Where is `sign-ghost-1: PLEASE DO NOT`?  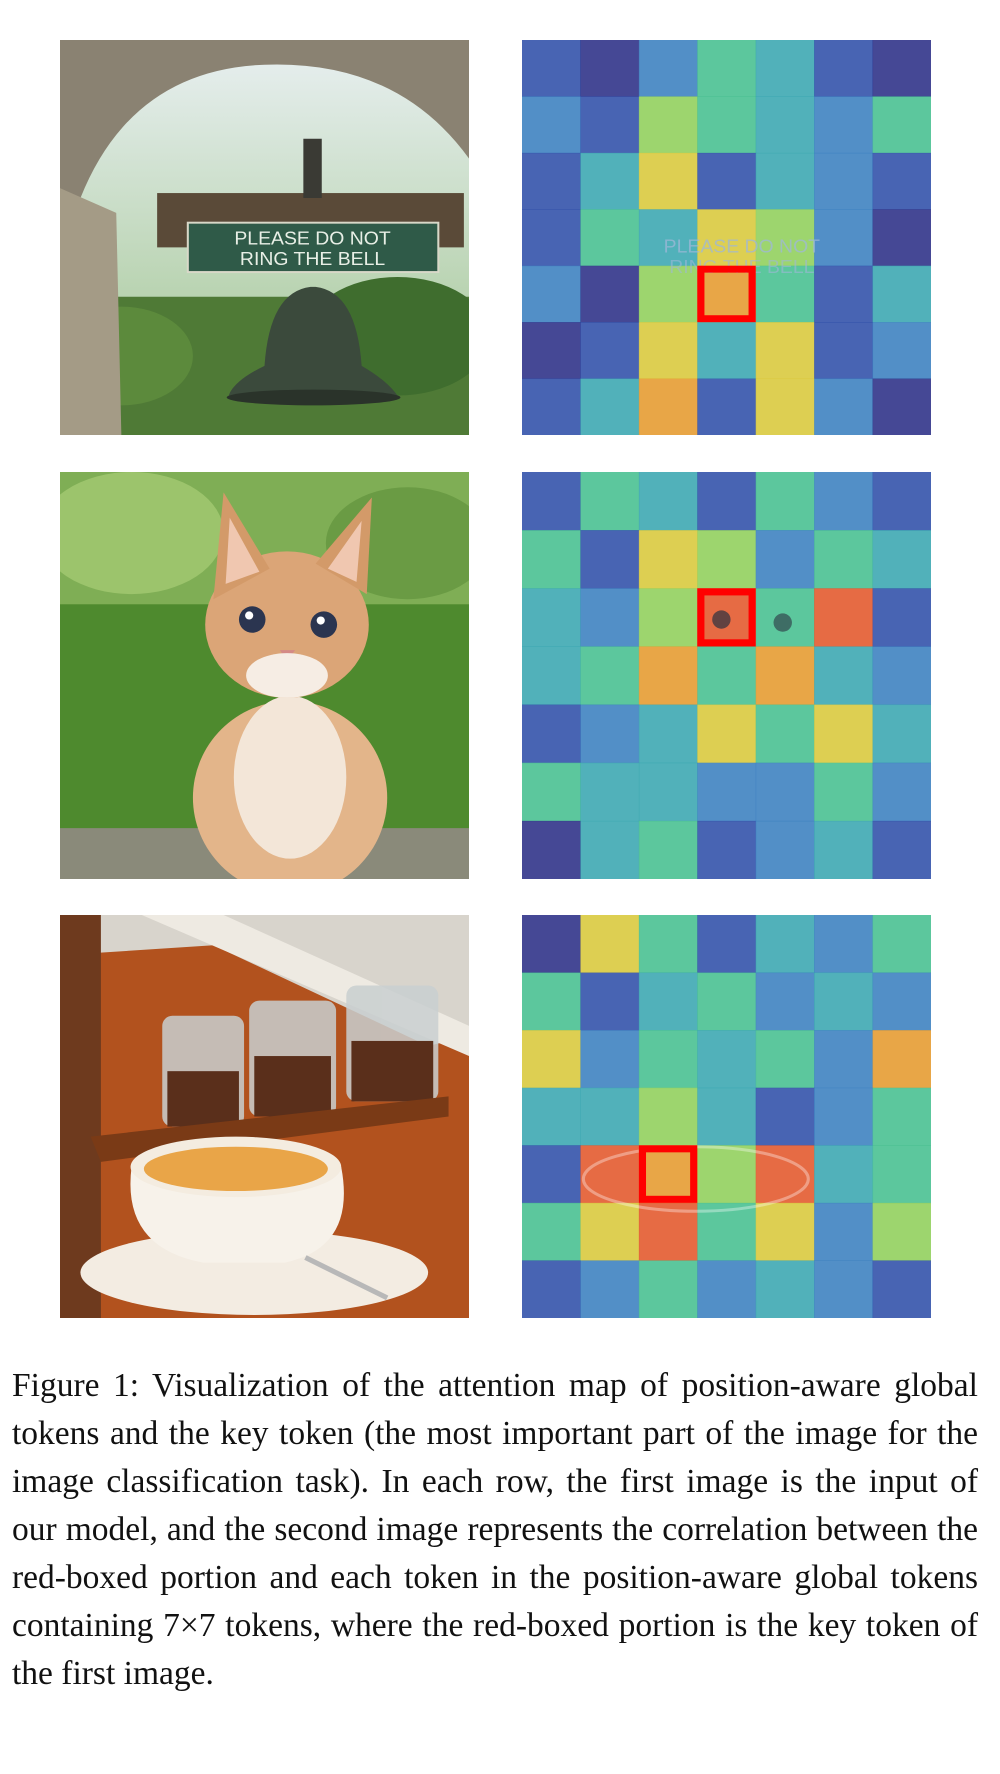
sign-ghost-1: PLEASE DO NOT is located at coordinates (742, 247).